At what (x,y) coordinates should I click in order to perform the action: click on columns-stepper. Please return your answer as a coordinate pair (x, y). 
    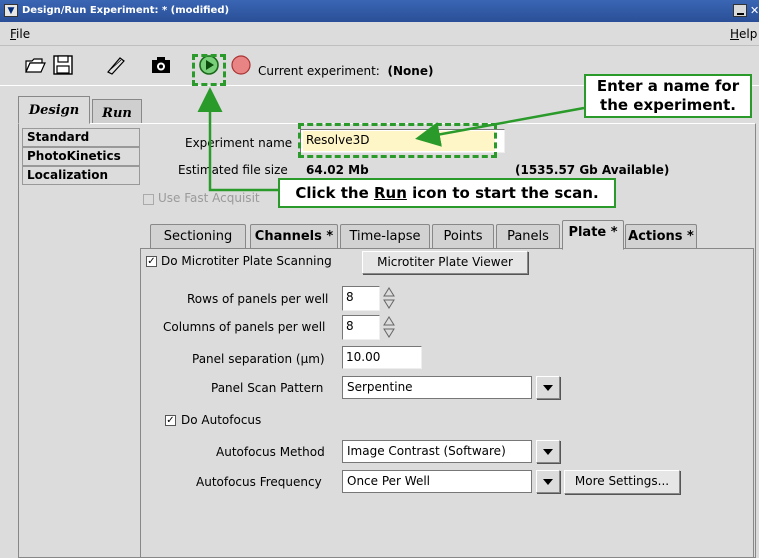
    Looking at the image, I should click on (389, 327).